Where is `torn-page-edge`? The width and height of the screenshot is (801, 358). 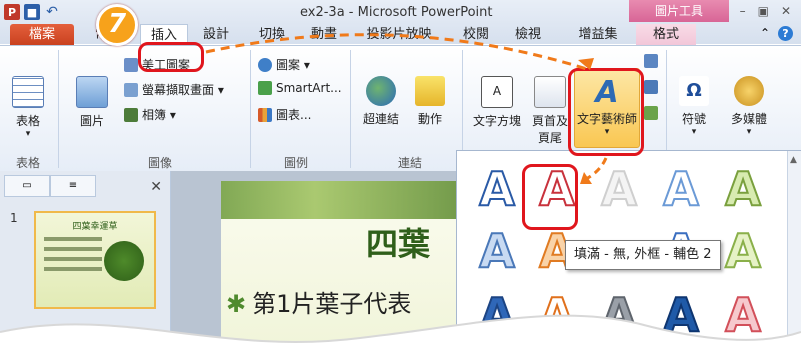 torn-page-edge is located at coordinates (400, 336).